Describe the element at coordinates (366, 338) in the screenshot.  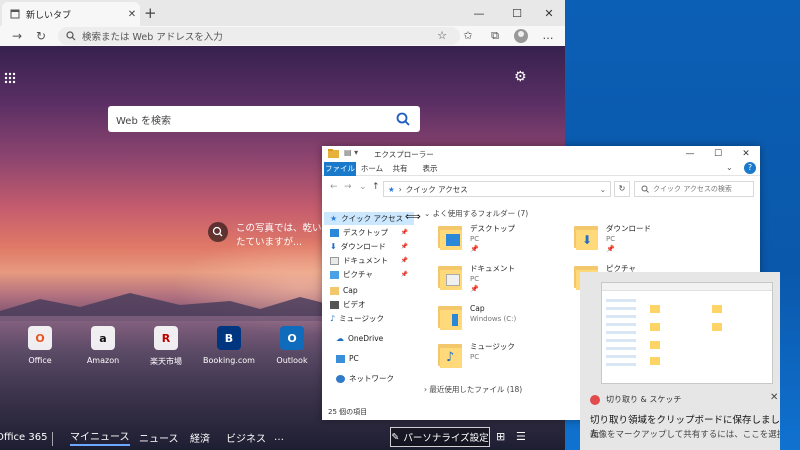
I see `nav-label: OneDrive` at that location.